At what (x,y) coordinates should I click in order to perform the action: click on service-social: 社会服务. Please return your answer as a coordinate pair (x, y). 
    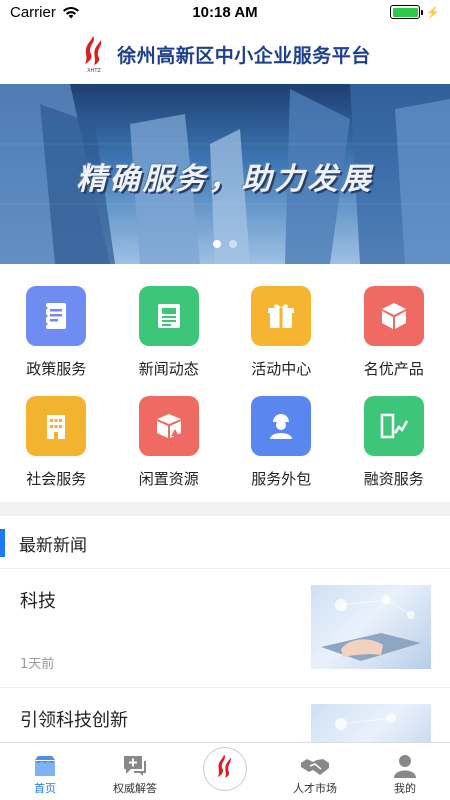
    Looking at the image, I should click on (56, 443).